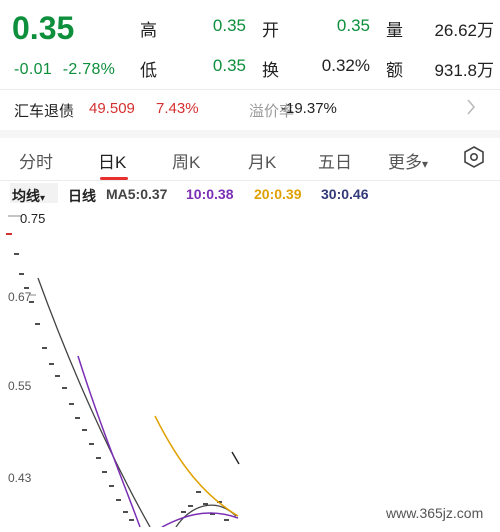 This screenshot has width=500, height=532. Describe the element at coordinates (471, 110) in the screenshot. I see `chevron-right-icon` at that location.